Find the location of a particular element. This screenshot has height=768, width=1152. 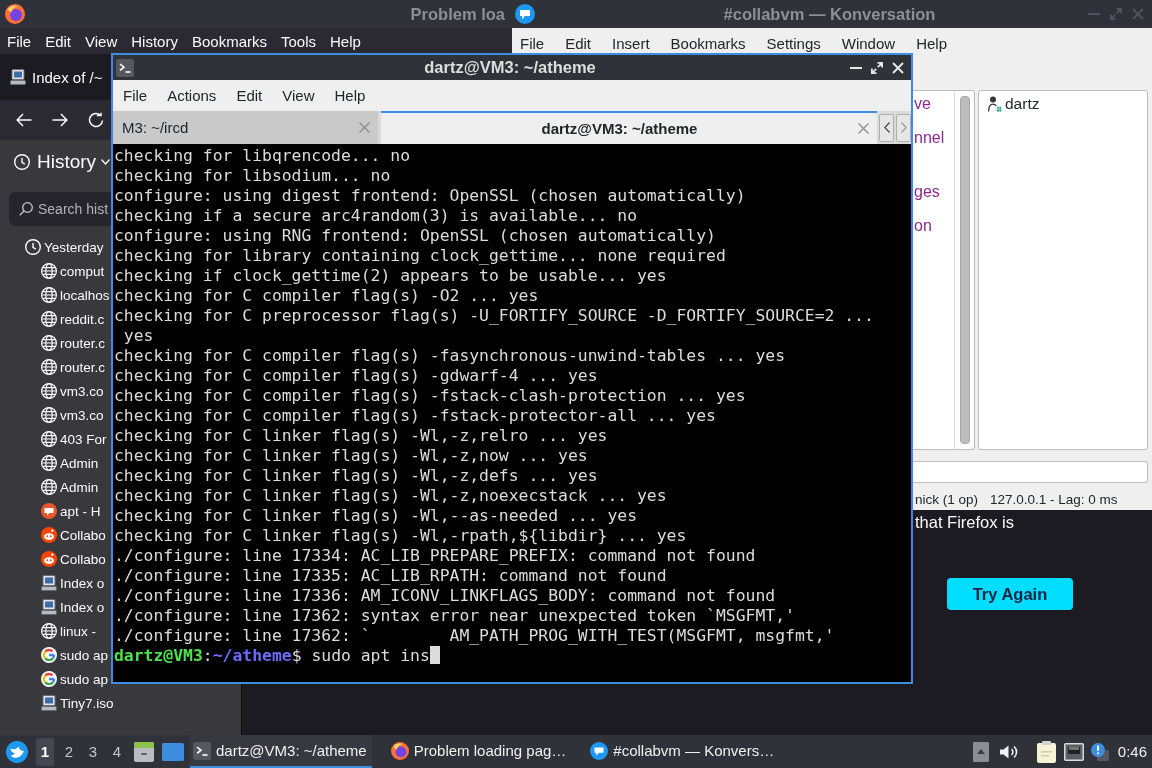

menu-item: Window is located at coordinates (868, 43).